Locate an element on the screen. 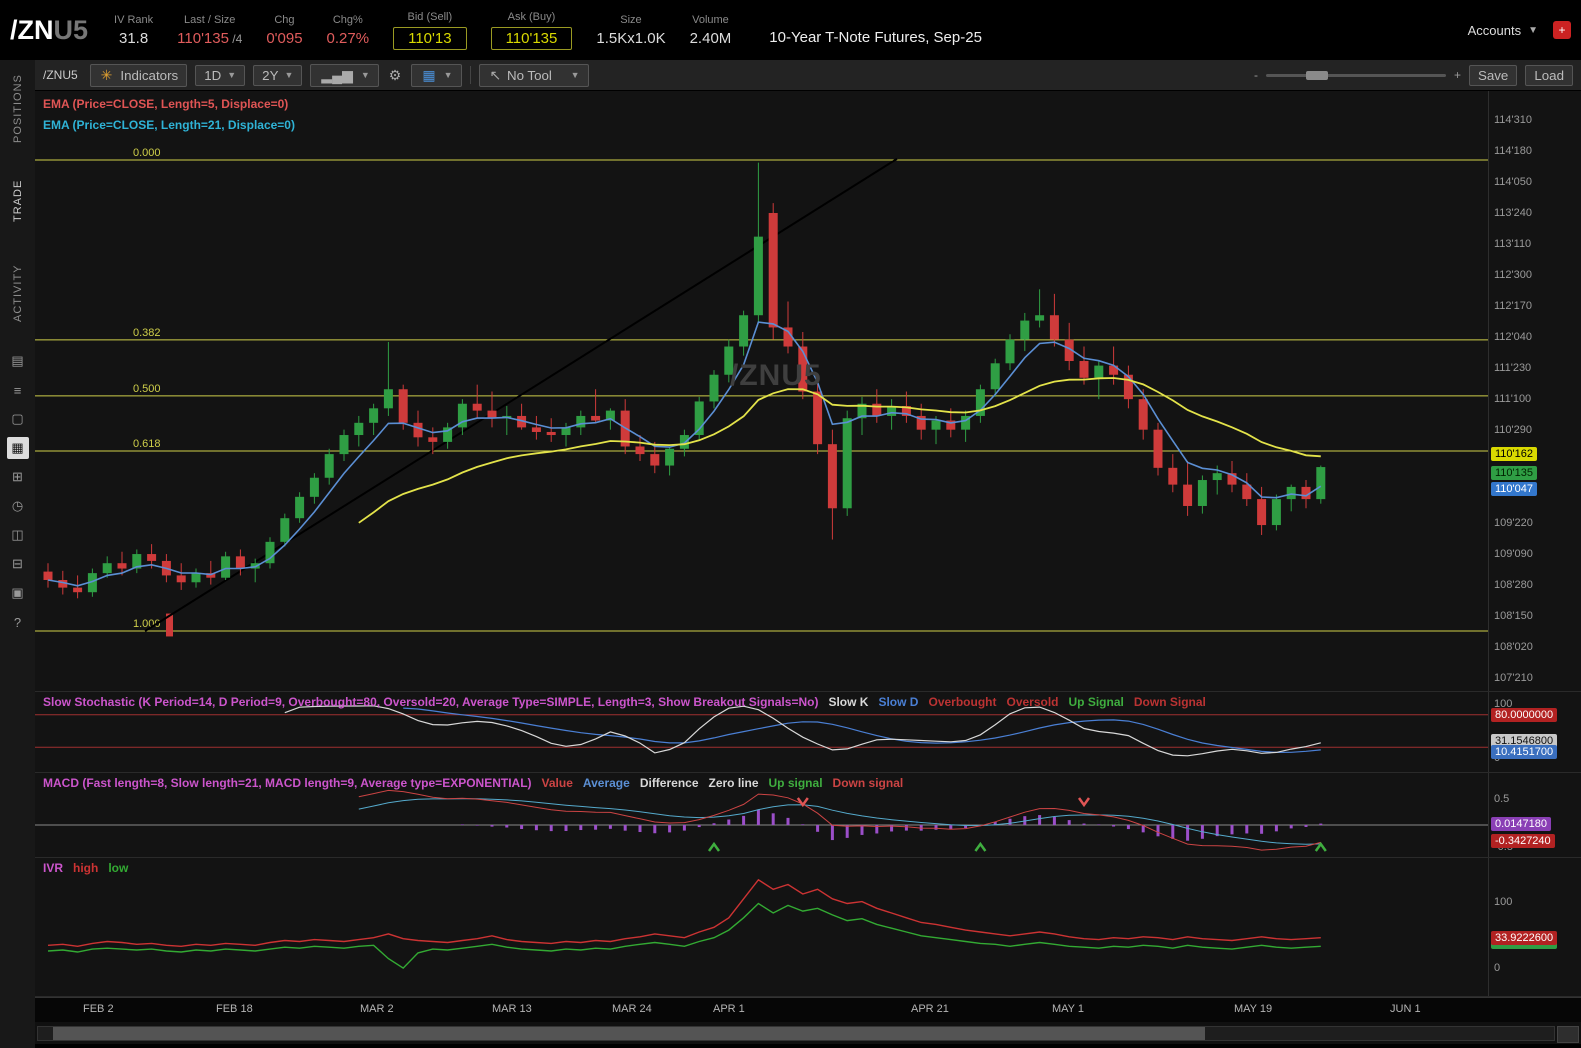 The width and height of the screenshot is (1581, 1048). bar-chart-icon: ▂▄▆ is located at coordinates (337, 74).